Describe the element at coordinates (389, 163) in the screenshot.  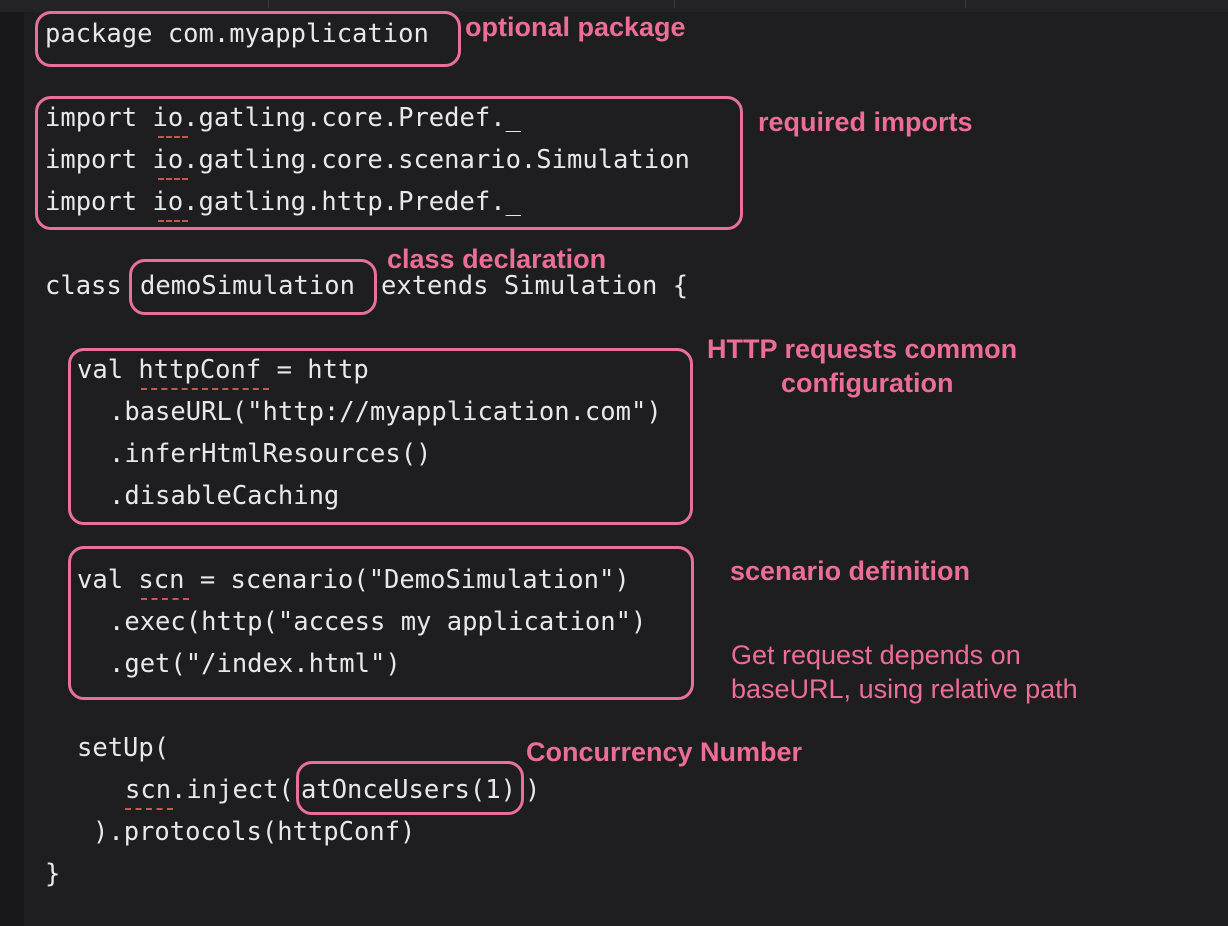
I see `imports-annotation-box` at that location.